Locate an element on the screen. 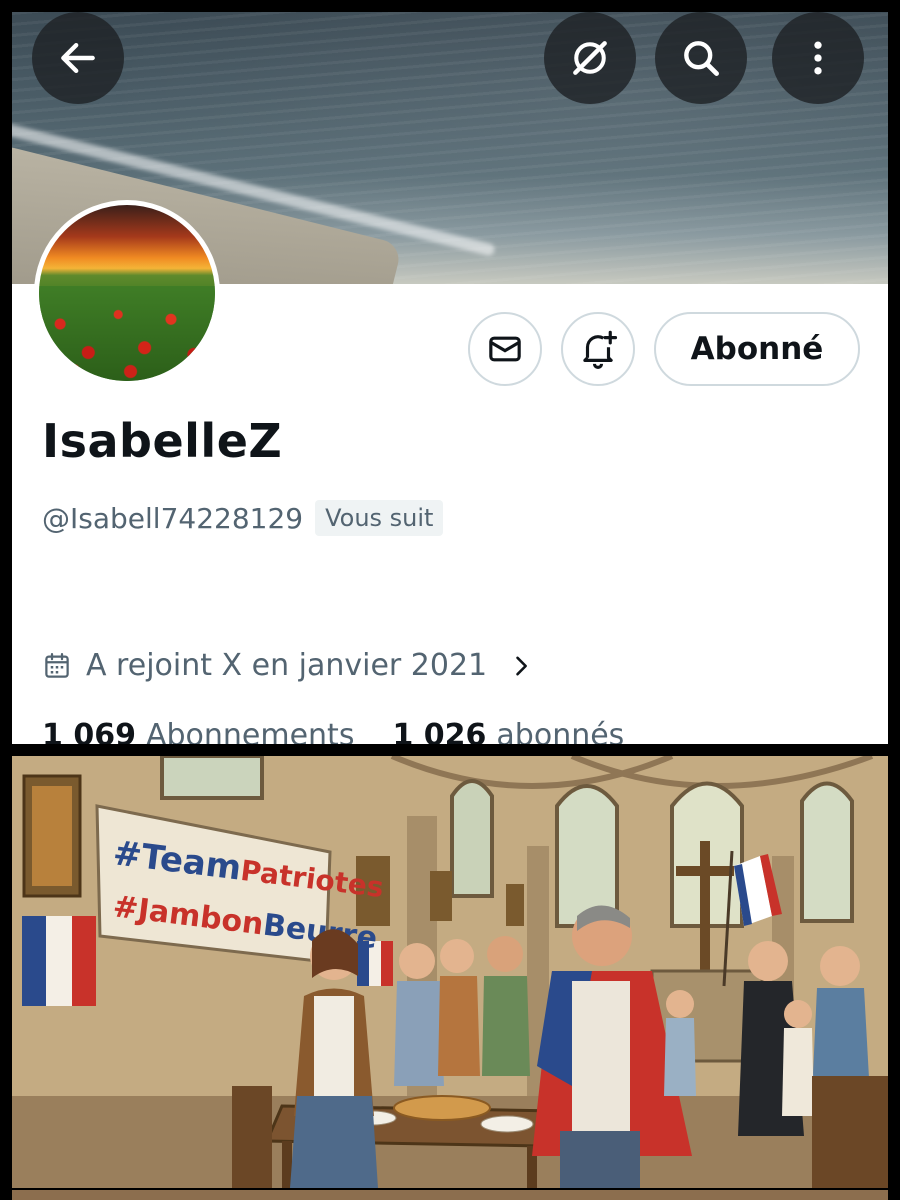 The height and width of the screenshot is (1200, 900). following-button: Abonné is located at coordinates (757, 349).